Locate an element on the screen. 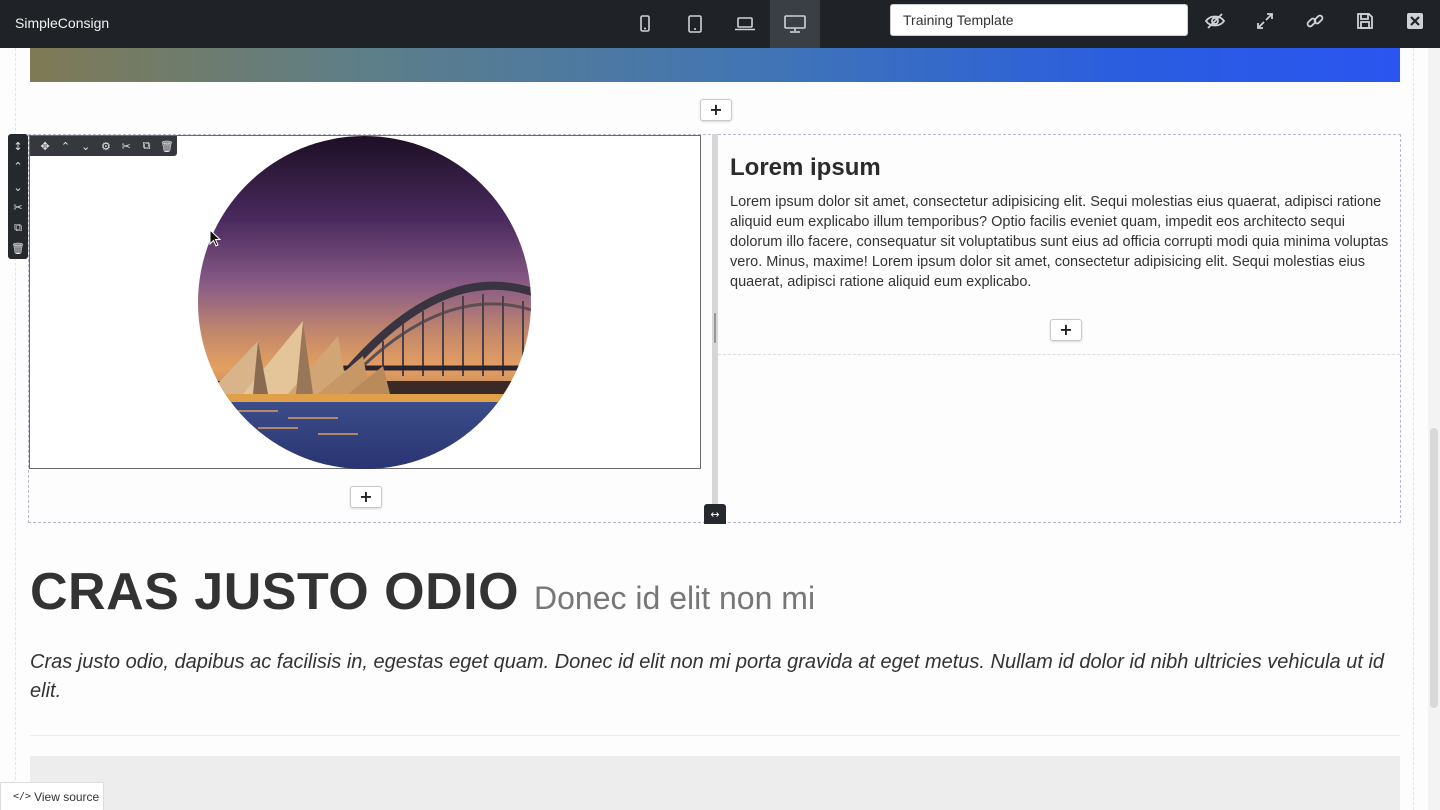  col-move-up-icon: ⌃ is located at coordinates (65, 146).